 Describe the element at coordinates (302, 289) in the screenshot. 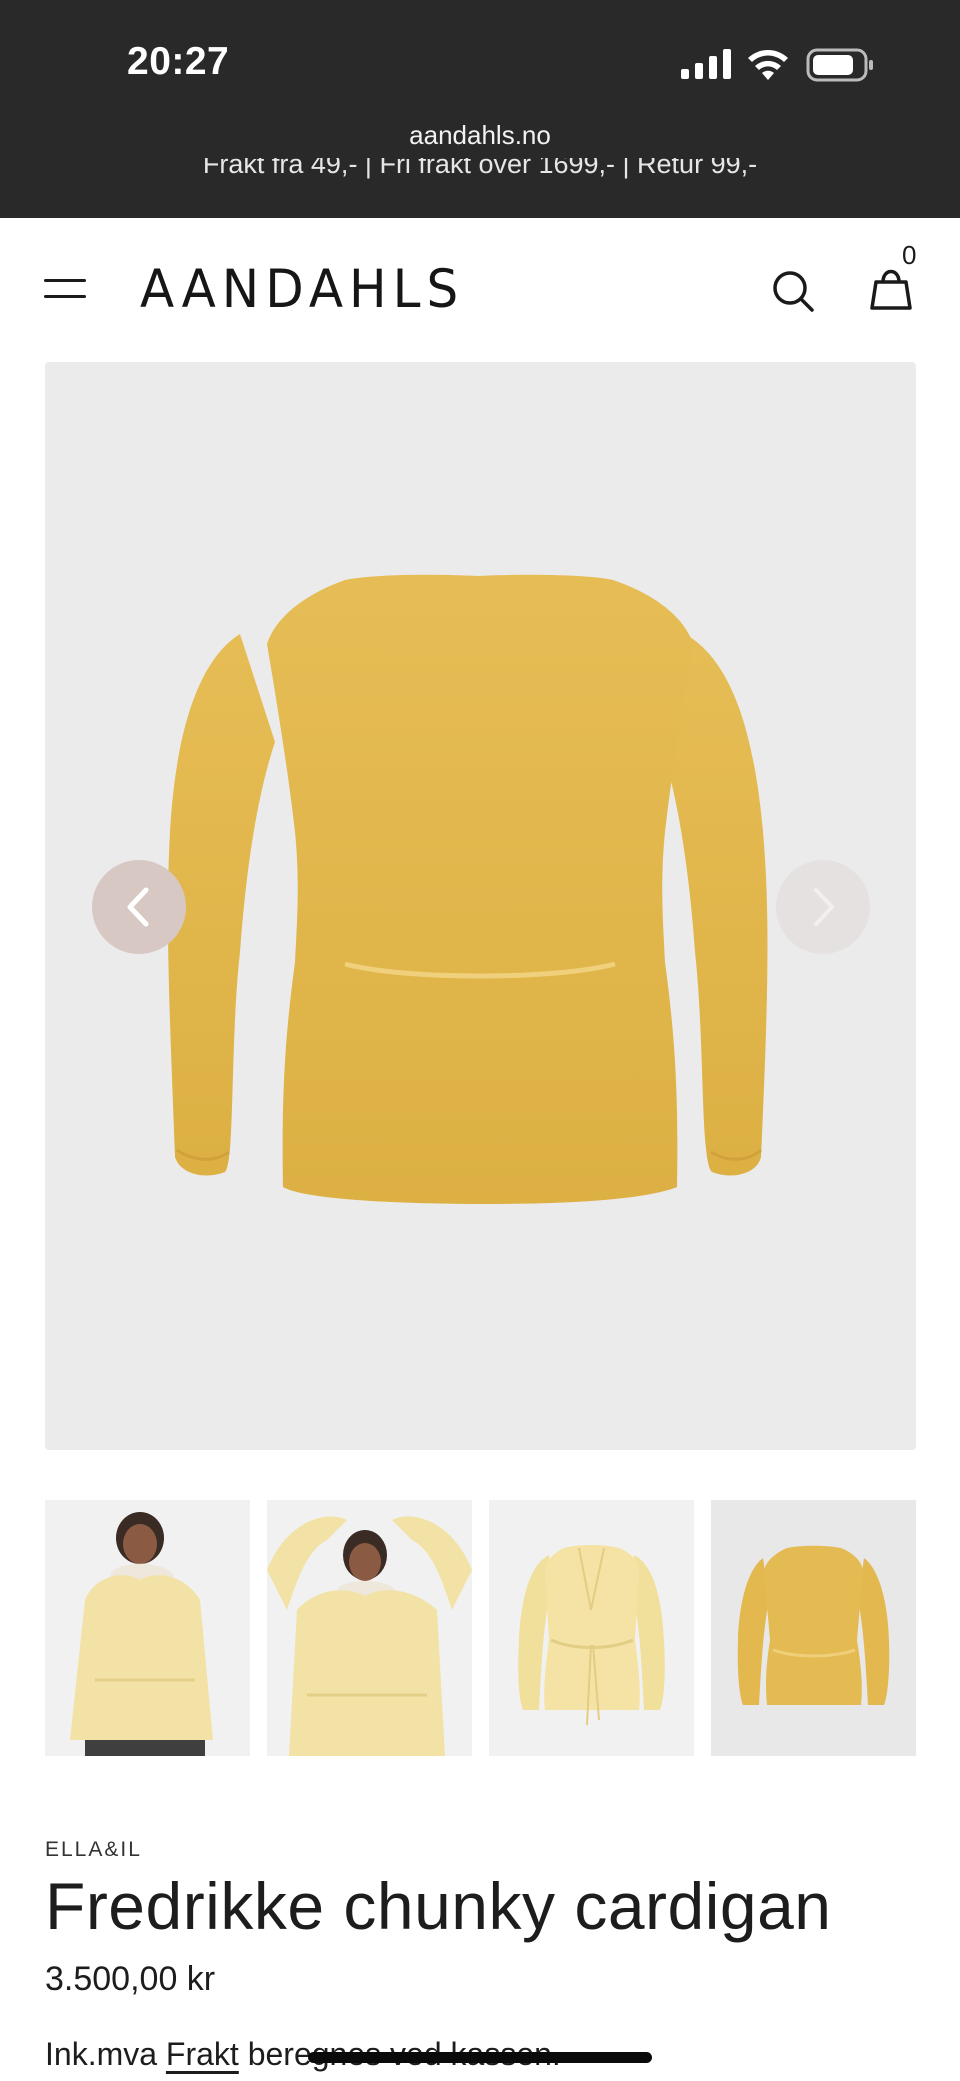

I see `site-logo: AANDAHLS` at that location.